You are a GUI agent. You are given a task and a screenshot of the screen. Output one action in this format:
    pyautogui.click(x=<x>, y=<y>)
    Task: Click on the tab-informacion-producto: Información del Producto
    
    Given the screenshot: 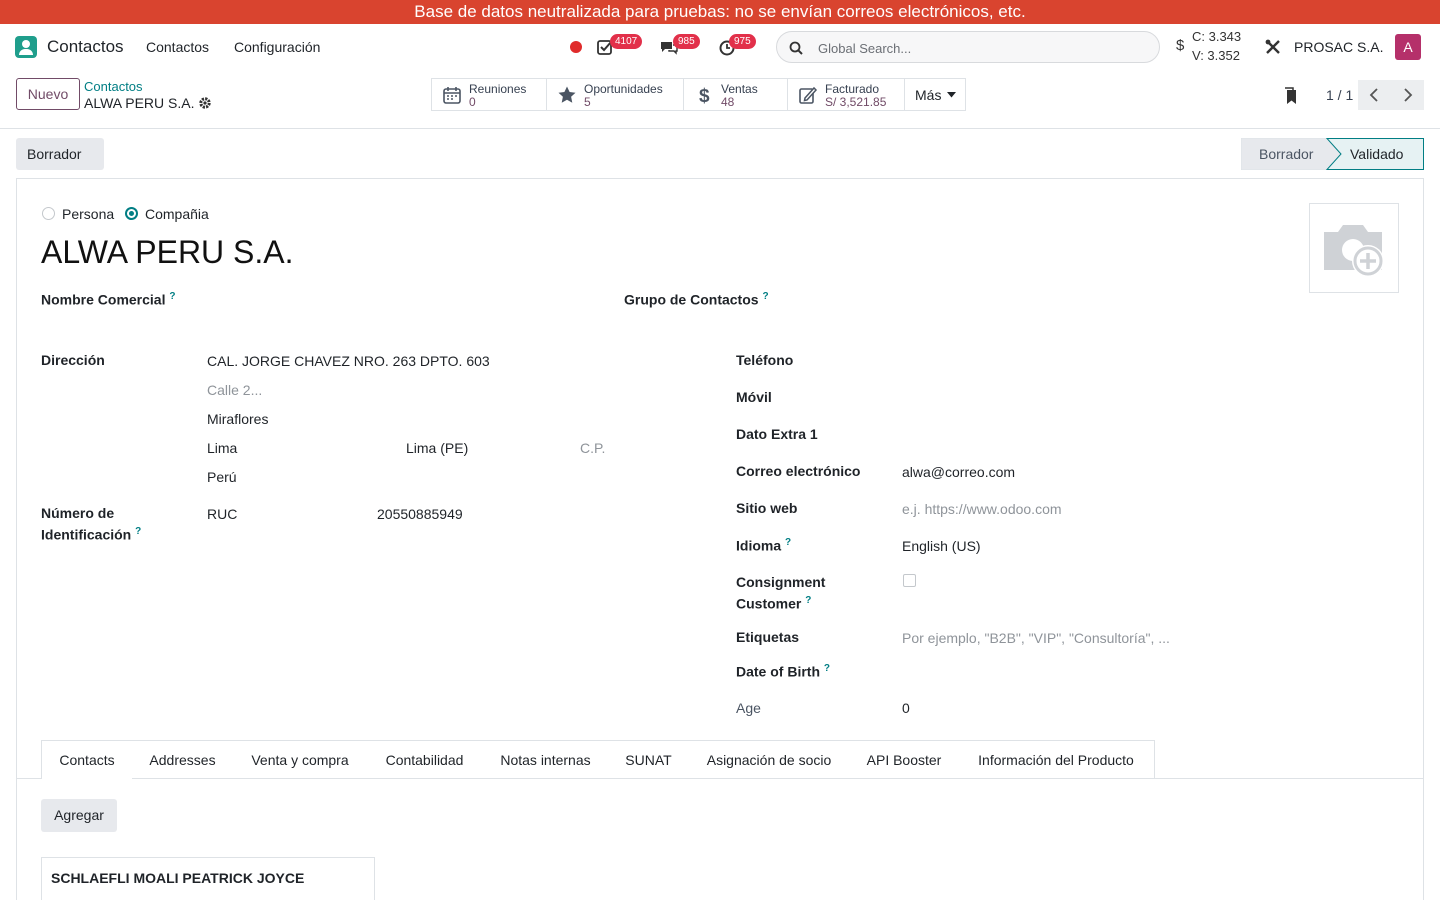 What is the action you would take?
    pyautogui.click(x=1056, y=759)
    